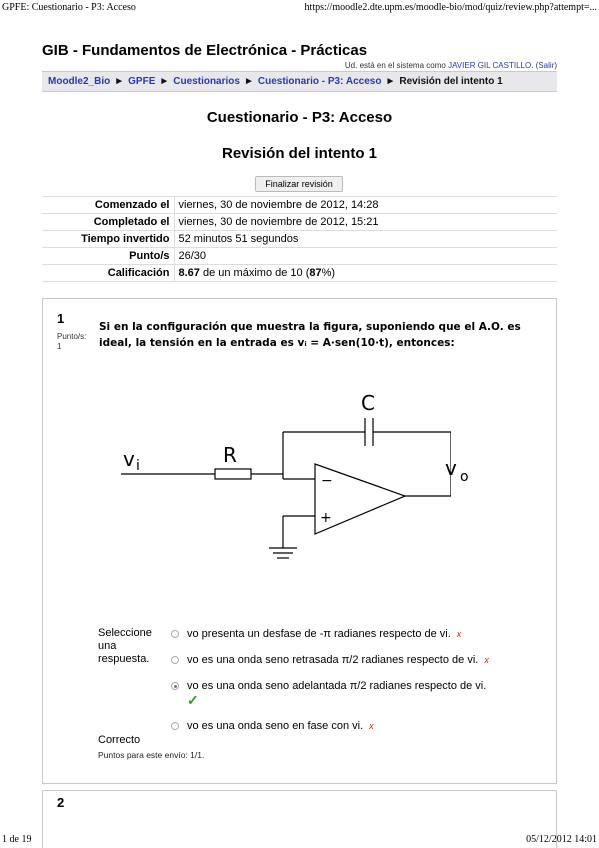 The height and width of the screenshot is (848, 599). Describe the element at coordinates (315, 273) in the screenshot. I see `grade-percent: 87` at that location.